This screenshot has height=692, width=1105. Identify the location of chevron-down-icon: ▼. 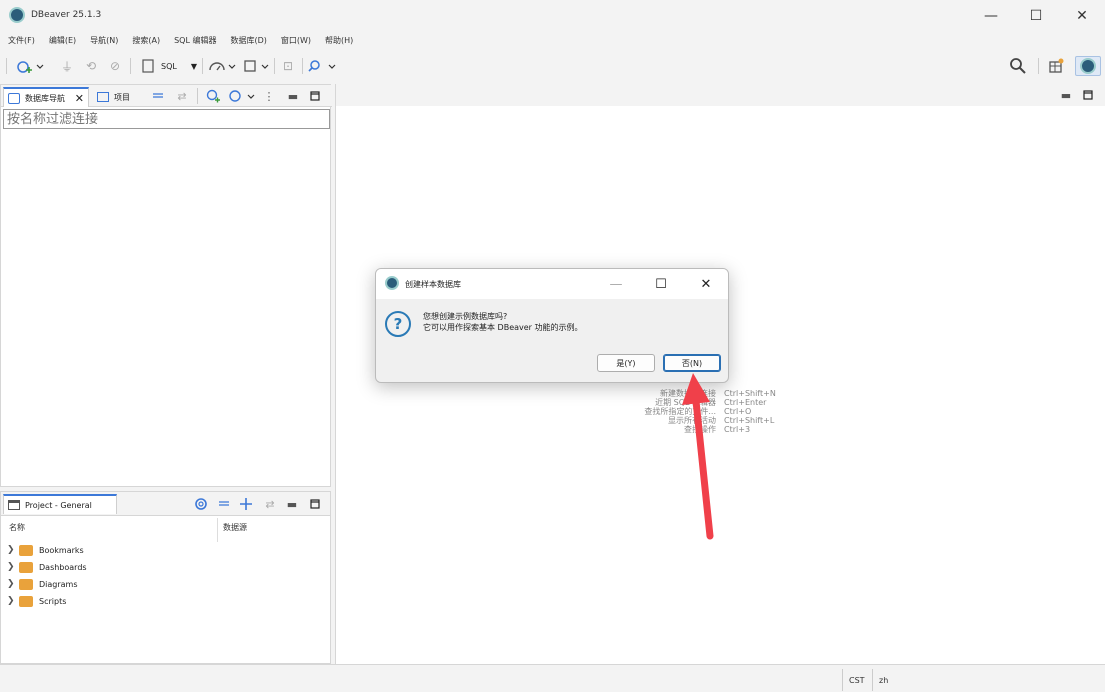
(193, 66).